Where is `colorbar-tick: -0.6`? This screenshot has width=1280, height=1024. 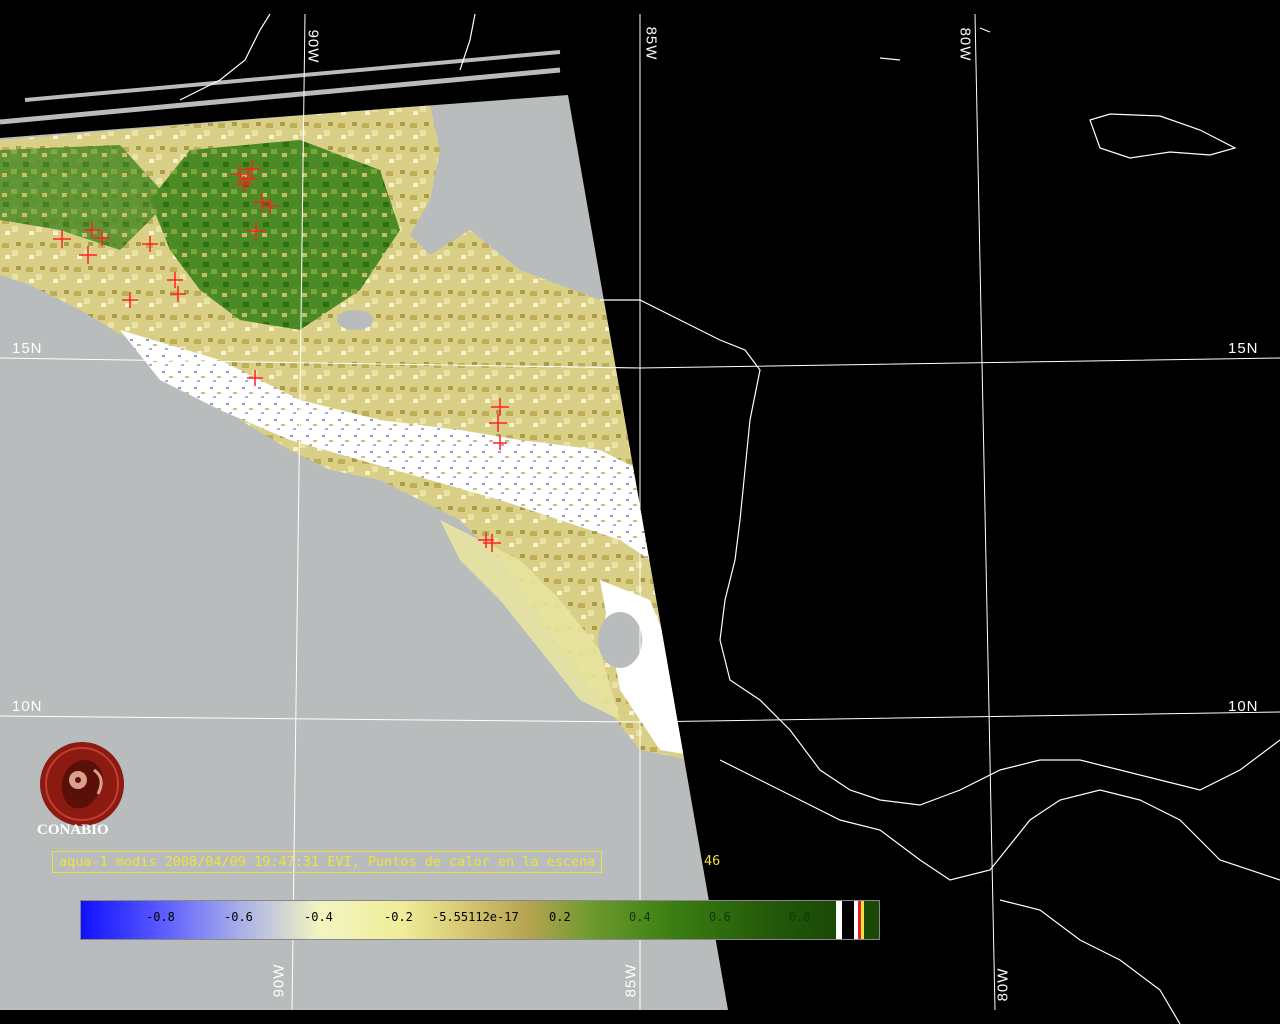
colorbar-tick: -0.6 is located at coordinates (238, 917).